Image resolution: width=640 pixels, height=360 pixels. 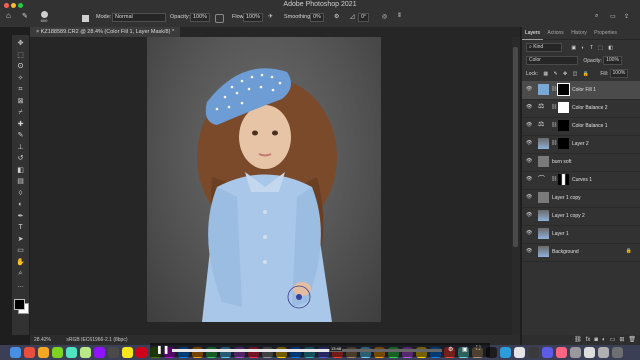 What do you see at coordinates (127, 352) in the screenshot?
I see `calendar-icon` at bounding box center [127, 352].